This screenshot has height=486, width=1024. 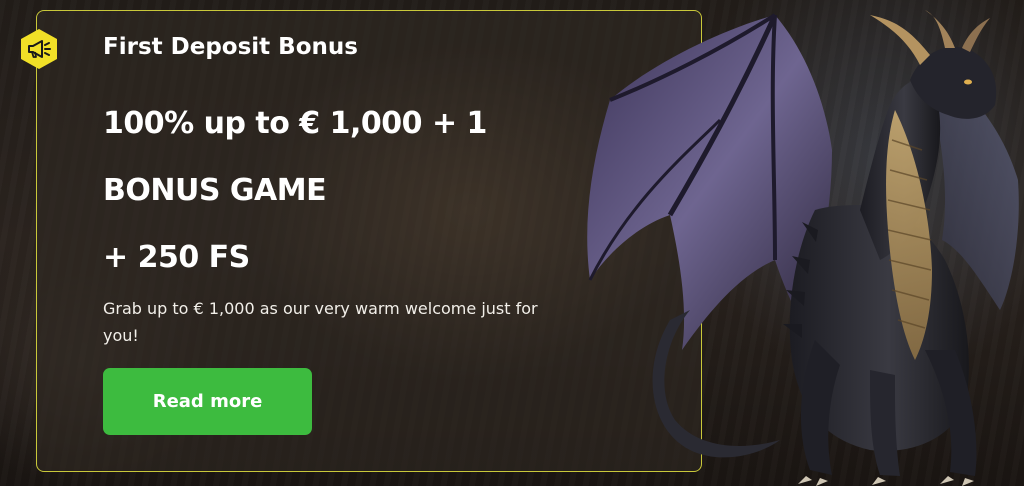 I want to click on headline-offer: 100% up to € 1,000 + 1, so click(x=295, y=123).